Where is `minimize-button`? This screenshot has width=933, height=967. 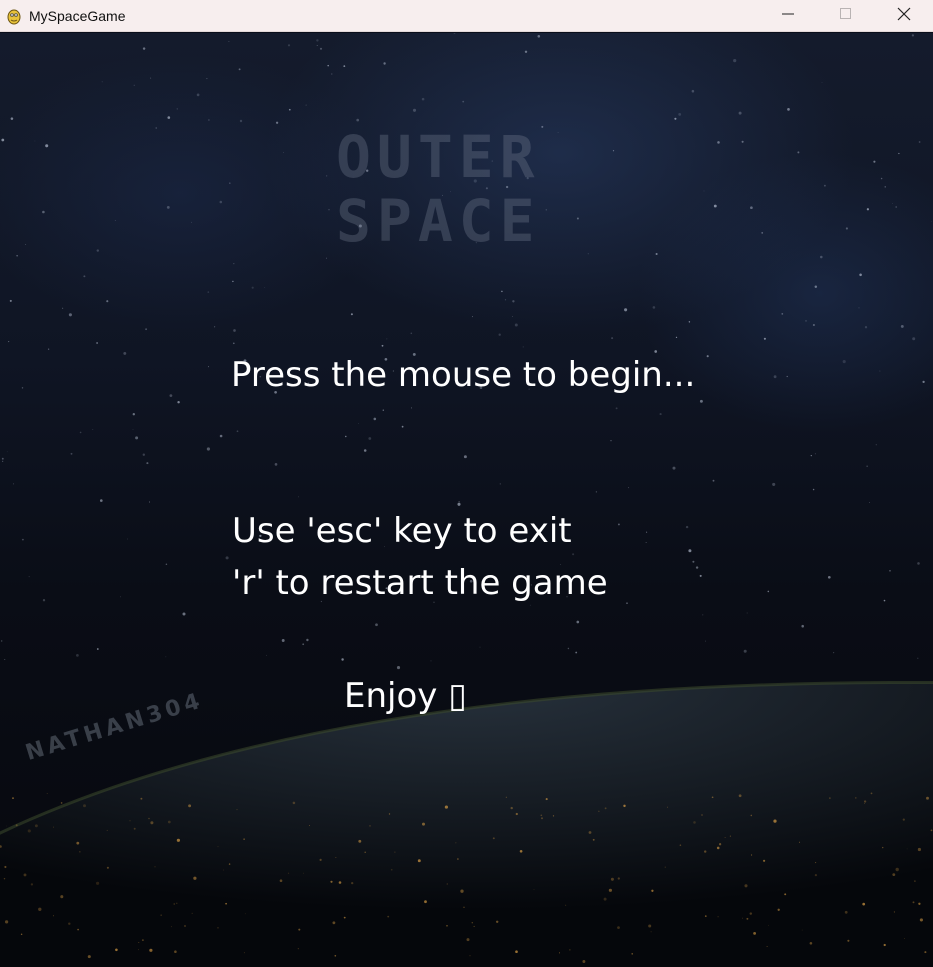 minimize-button is located at coordinates (788, 14).